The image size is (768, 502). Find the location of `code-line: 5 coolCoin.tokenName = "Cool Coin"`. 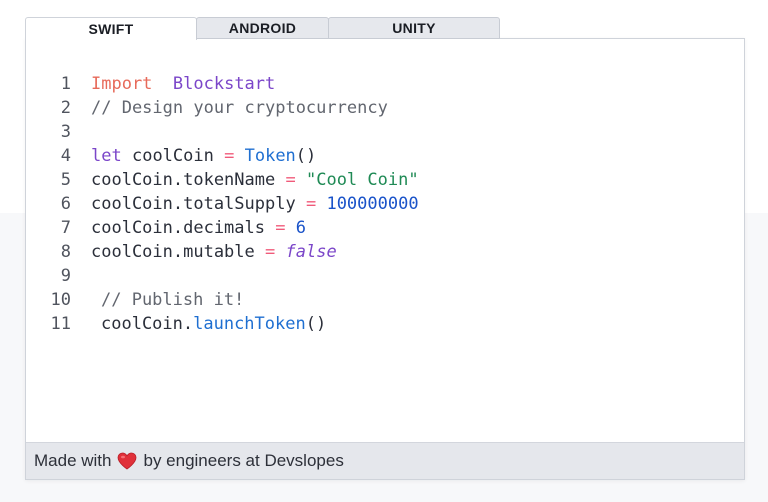

code-line: 5 coolCoin.tokenName = "Cool Coin" is located at coordinates (385, 180).